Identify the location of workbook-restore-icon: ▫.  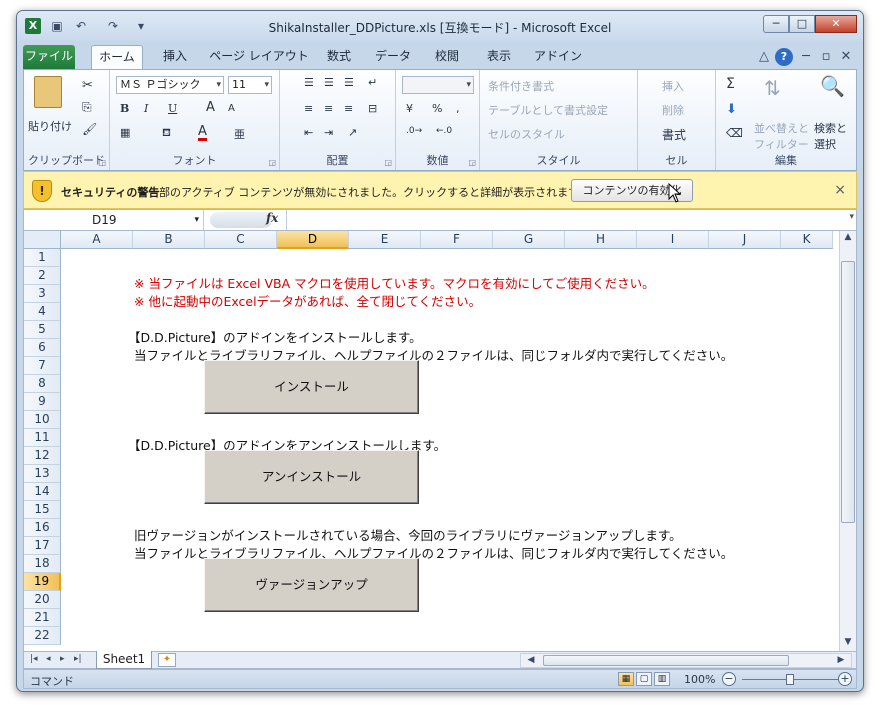
(826, 57).